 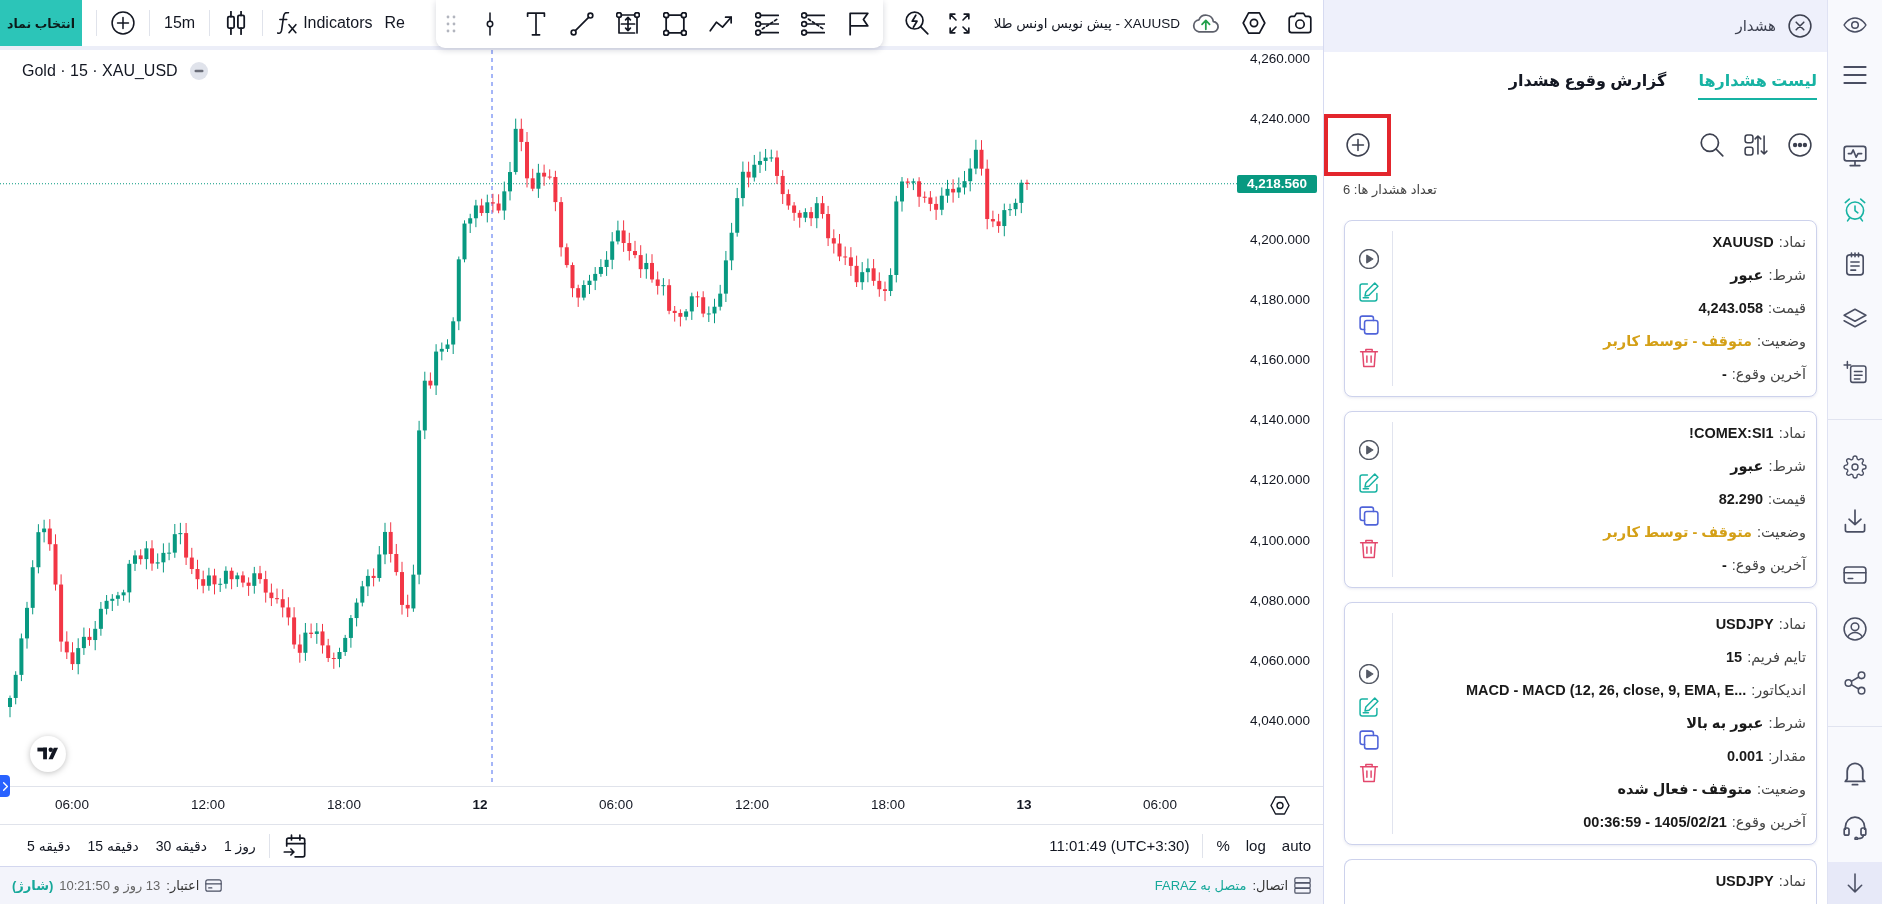 What do you see at coordinates (41, 23) in the screenshot?
I see `symbol-search-button: انتخاب نماد` at bounding box center [41, 23].